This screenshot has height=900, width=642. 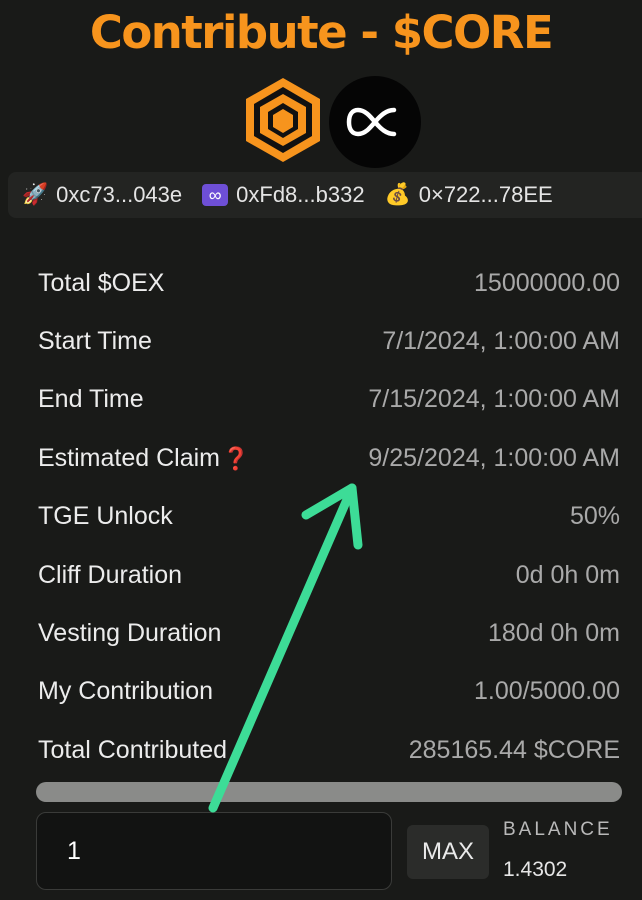 I want to click on money-bag-icon: 💰, so click(x=397, y=194).